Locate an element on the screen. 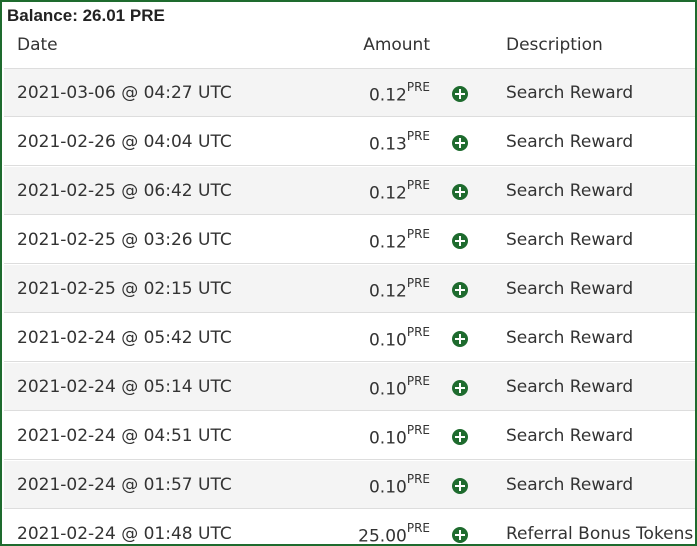 The width and height of the screenshot is (697, 546). column-header-date: Date is located at coordinates (37, 45).